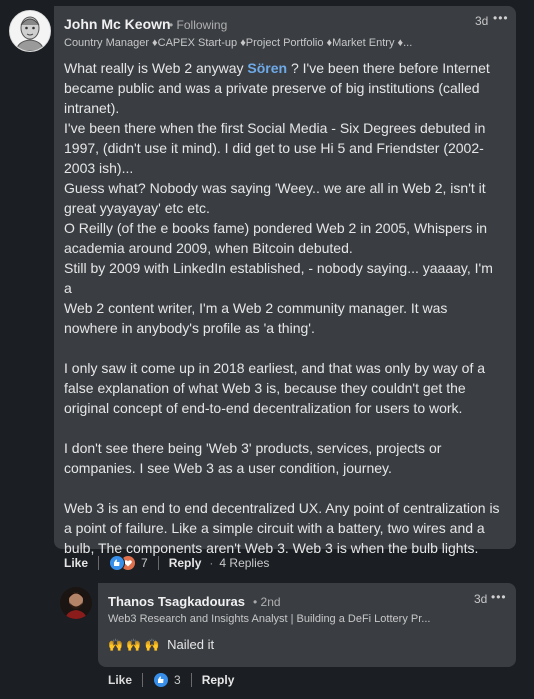  Describe the element at coordinates (161, 644) in the screenshot. I see `reply-body: 🙌 🙌 🙌 Nailed it` at that location.